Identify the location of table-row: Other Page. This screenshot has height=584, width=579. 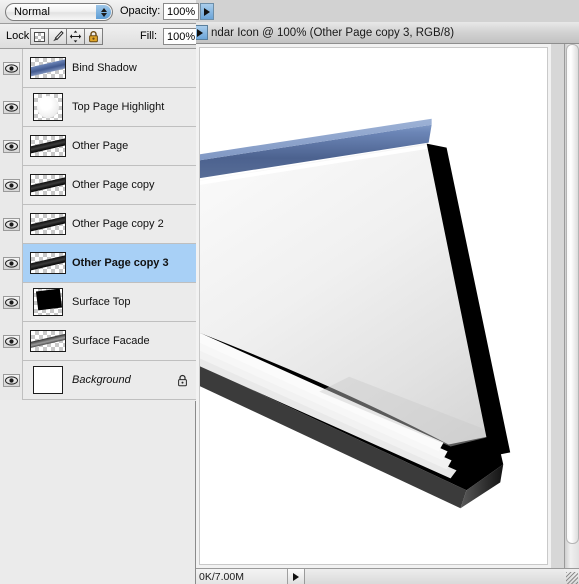
(98, 146).